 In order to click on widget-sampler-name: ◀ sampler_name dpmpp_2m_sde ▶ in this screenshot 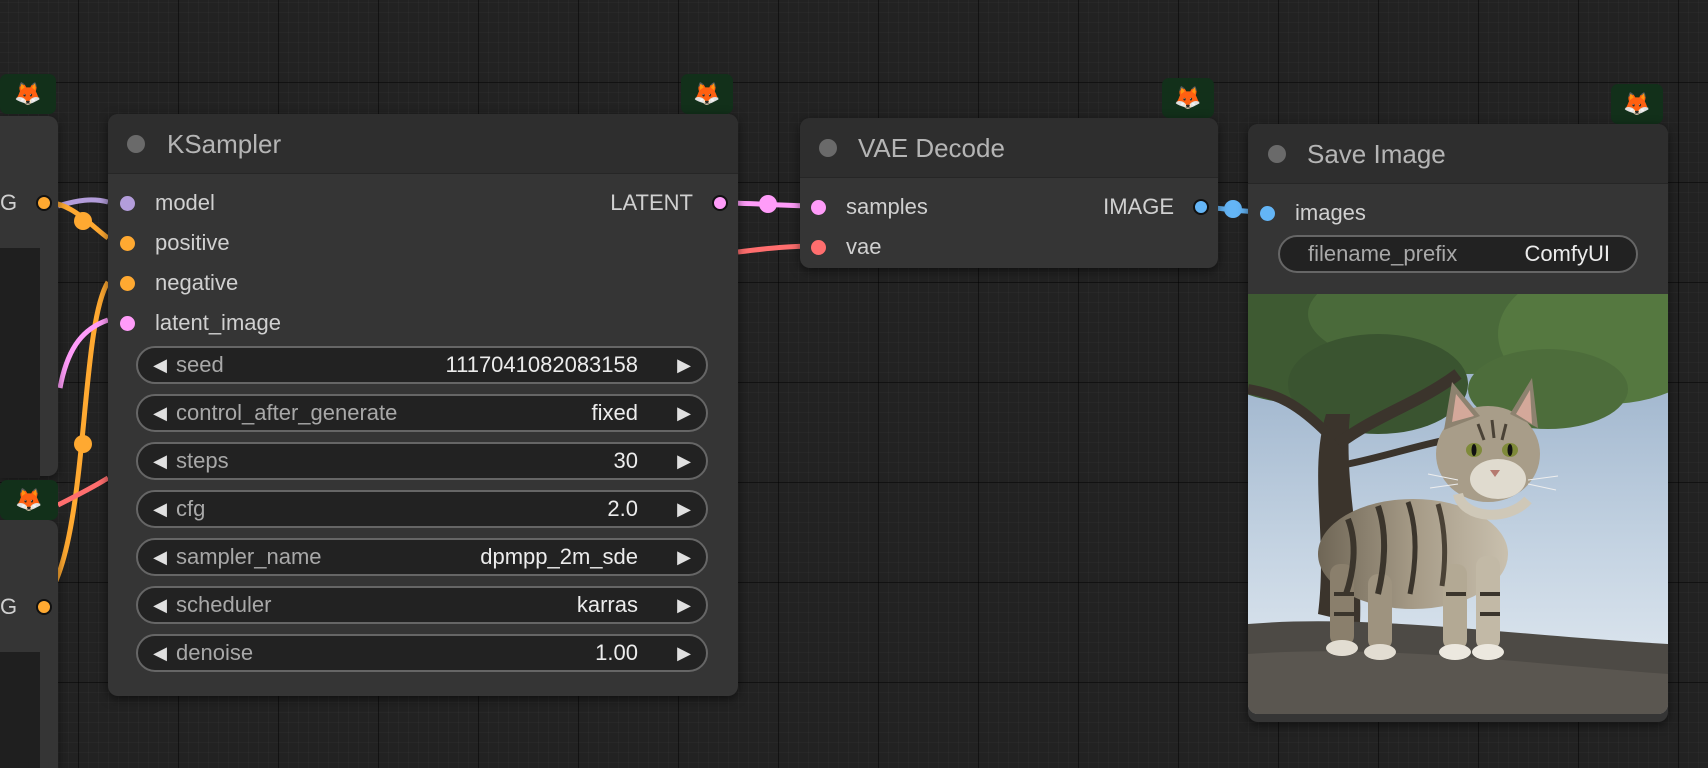, I will do `click(422, 557)`.